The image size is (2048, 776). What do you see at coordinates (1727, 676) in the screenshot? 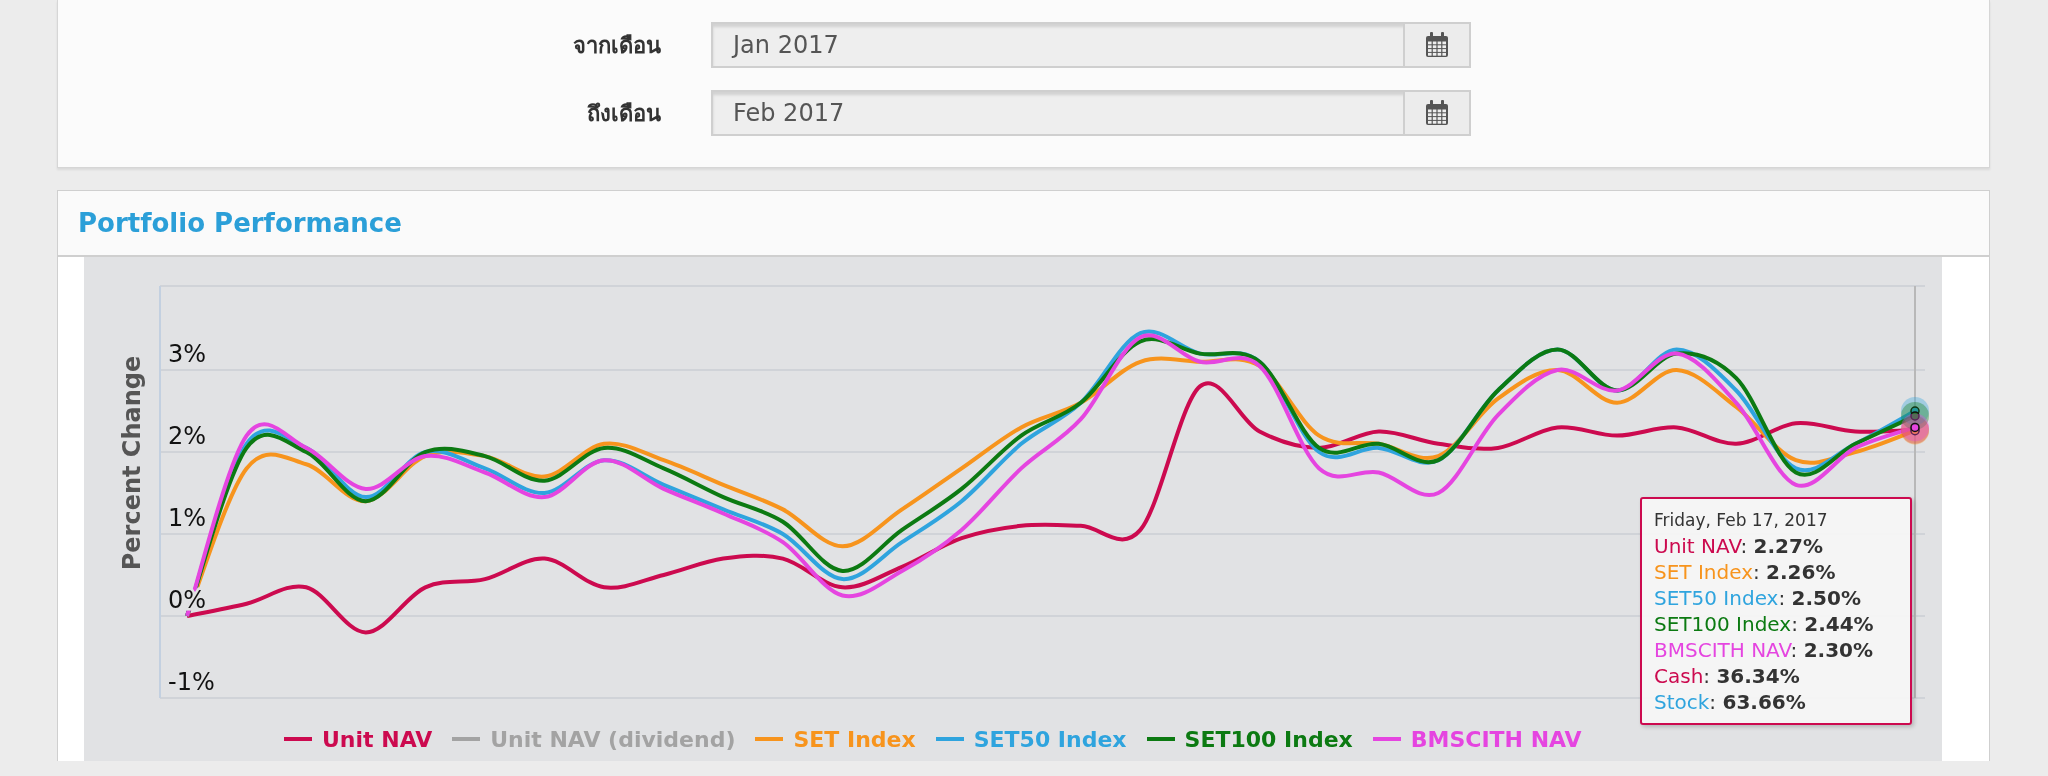
I see `tooltip-row-text: Cash: 36.34%` at bounding box center [1727, 676].